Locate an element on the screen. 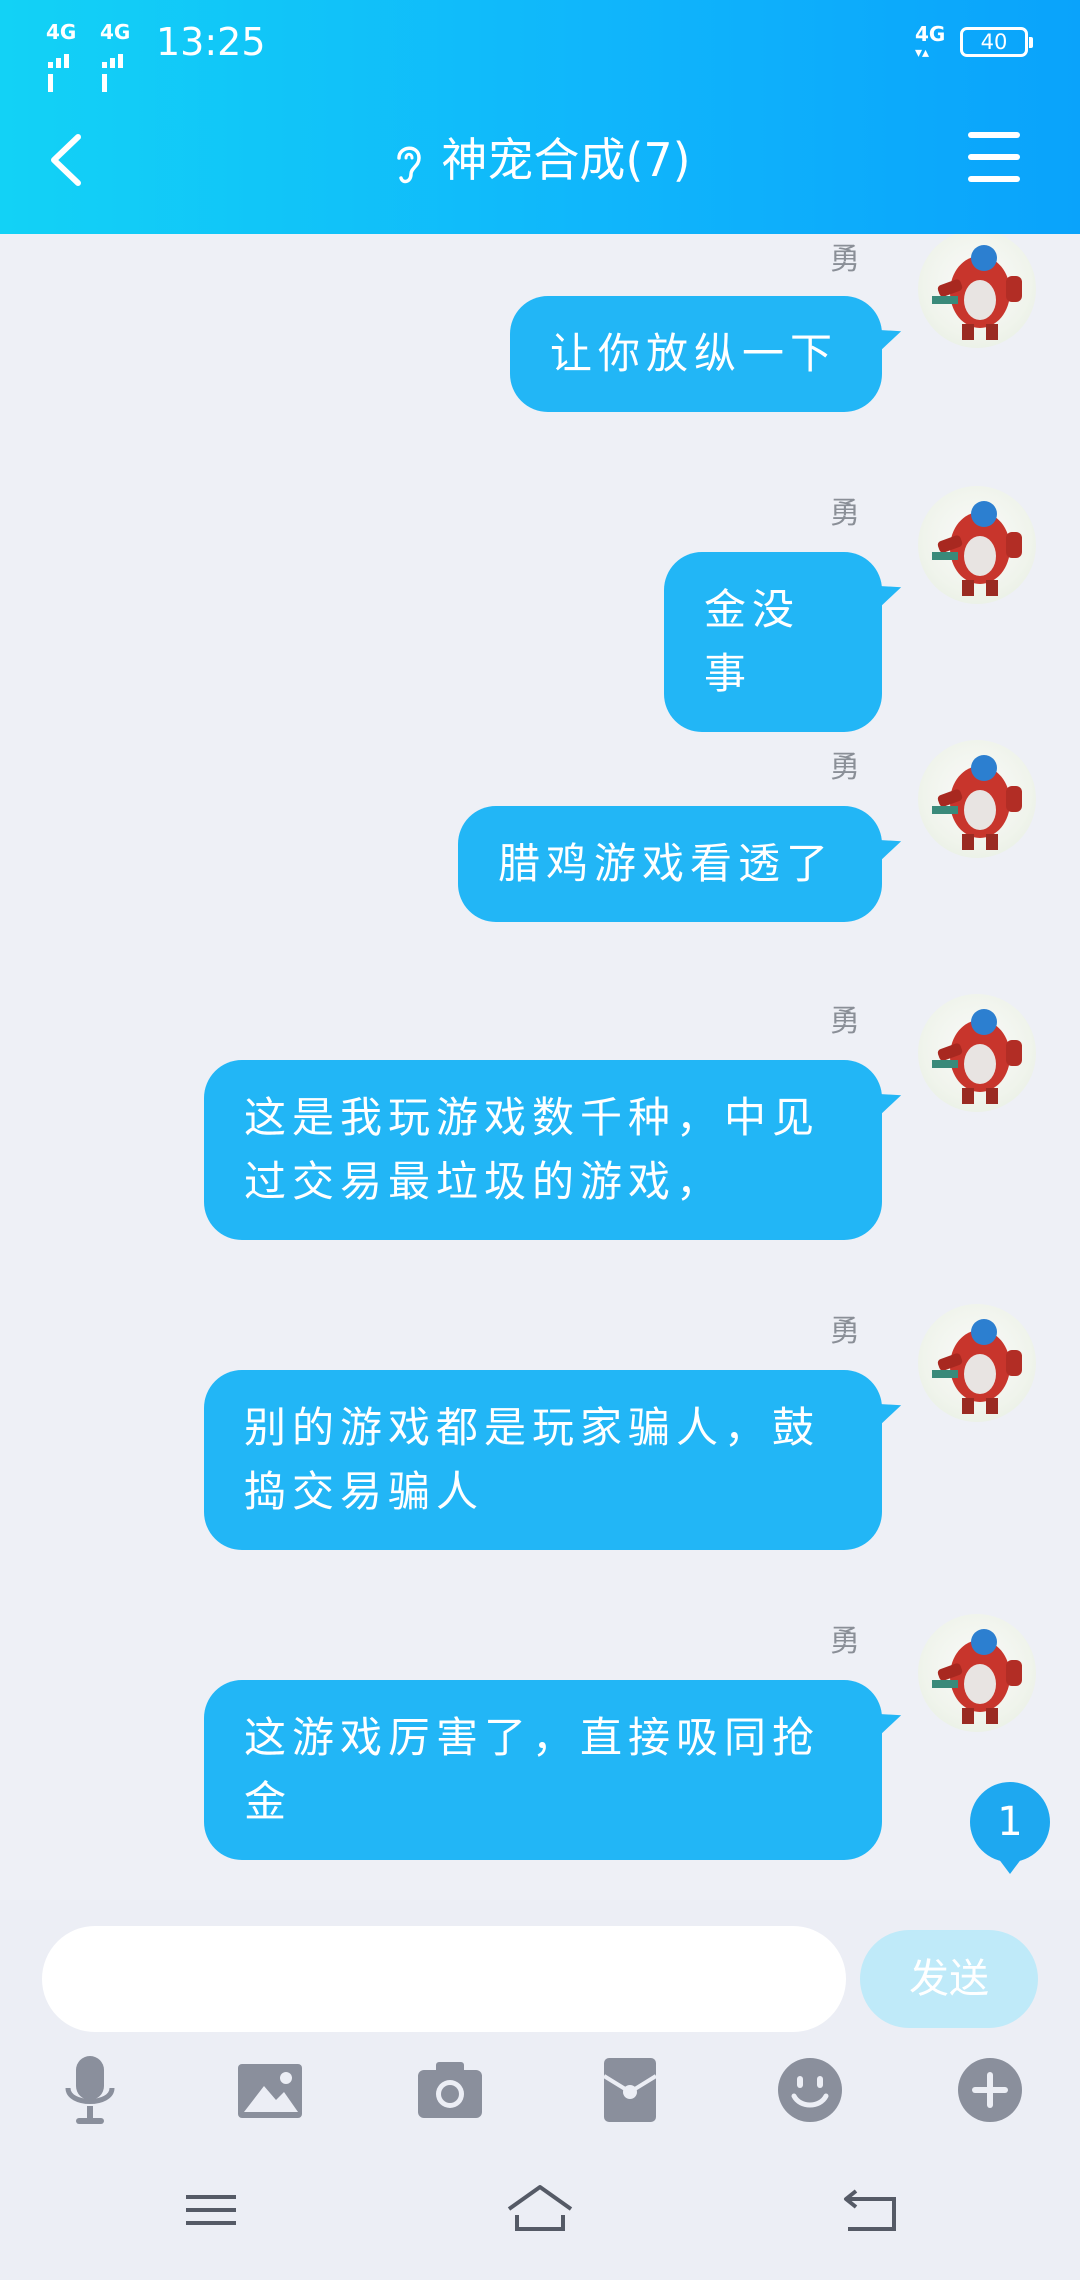  nav-menu-button is located at coordinates (211, 2210).